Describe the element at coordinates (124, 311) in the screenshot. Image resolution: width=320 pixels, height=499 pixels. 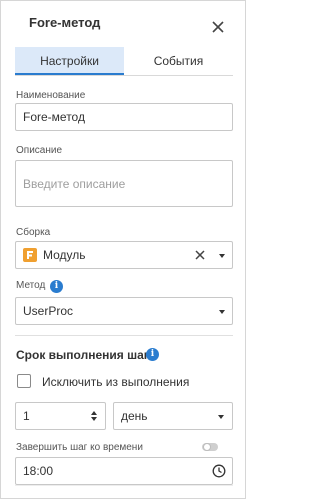
I see `method-select: UserProc` at that location.